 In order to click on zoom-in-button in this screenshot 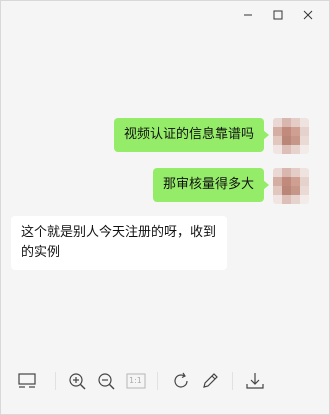, I will do `click(77, 381)`.